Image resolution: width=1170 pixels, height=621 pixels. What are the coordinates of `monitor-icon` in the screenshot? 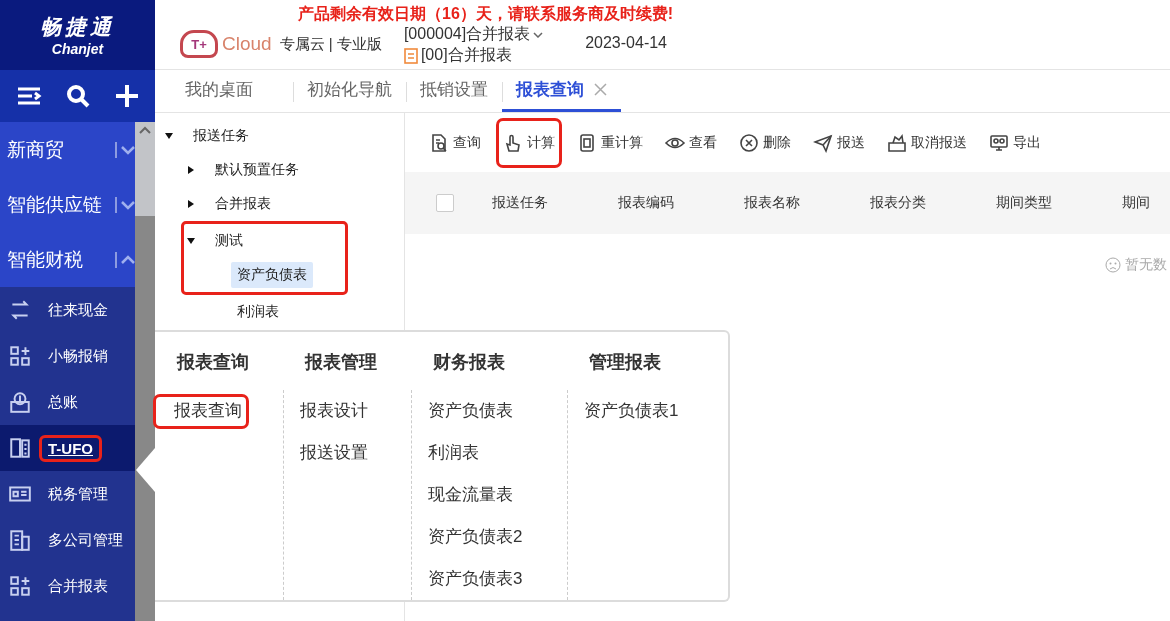 It's located at (999, 142).